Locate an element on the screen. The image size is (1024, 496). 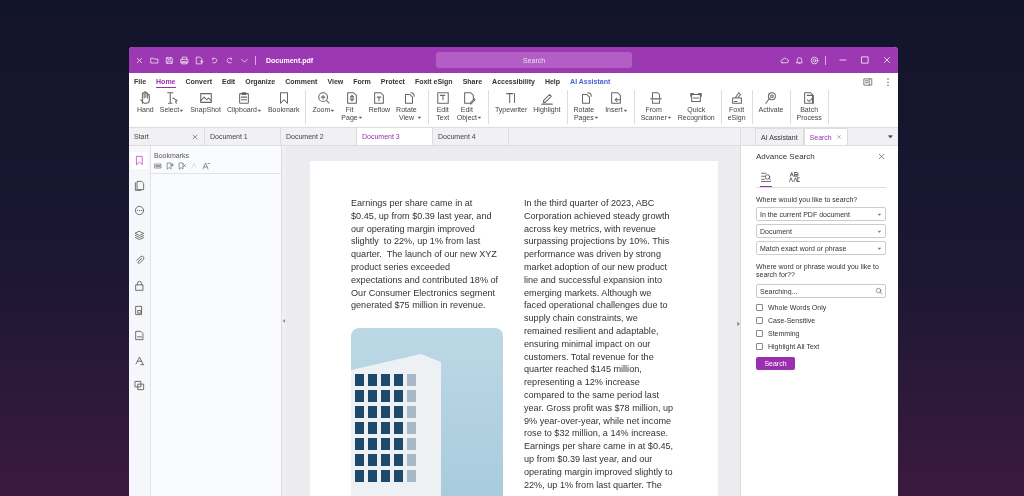
paragraph: In the third quarter of 2023, ABC Corporation achieved steady growth across key metrics, with revenue surpassing projections by 10%. This performance was driven by strong market adoption of our new product line and successful expansion into emerging markets. Although we faced operational challenges due to supply chain constraints, we remained resilient and adaptable, ensuring minimal impact on our customers. Total revenue for the quarter reached $145 million, representing a 12% increase compared to the same period last year. Gross profit was $78 million, up 9% year-over-year, while net income rose to $32 million, a 14% increase. Earnings per share came in at $0.45, up from $0.39 last year, and our operating margin improved slightly to 22%, up 1% from last quarter. The is located at coordinates (599, 344).